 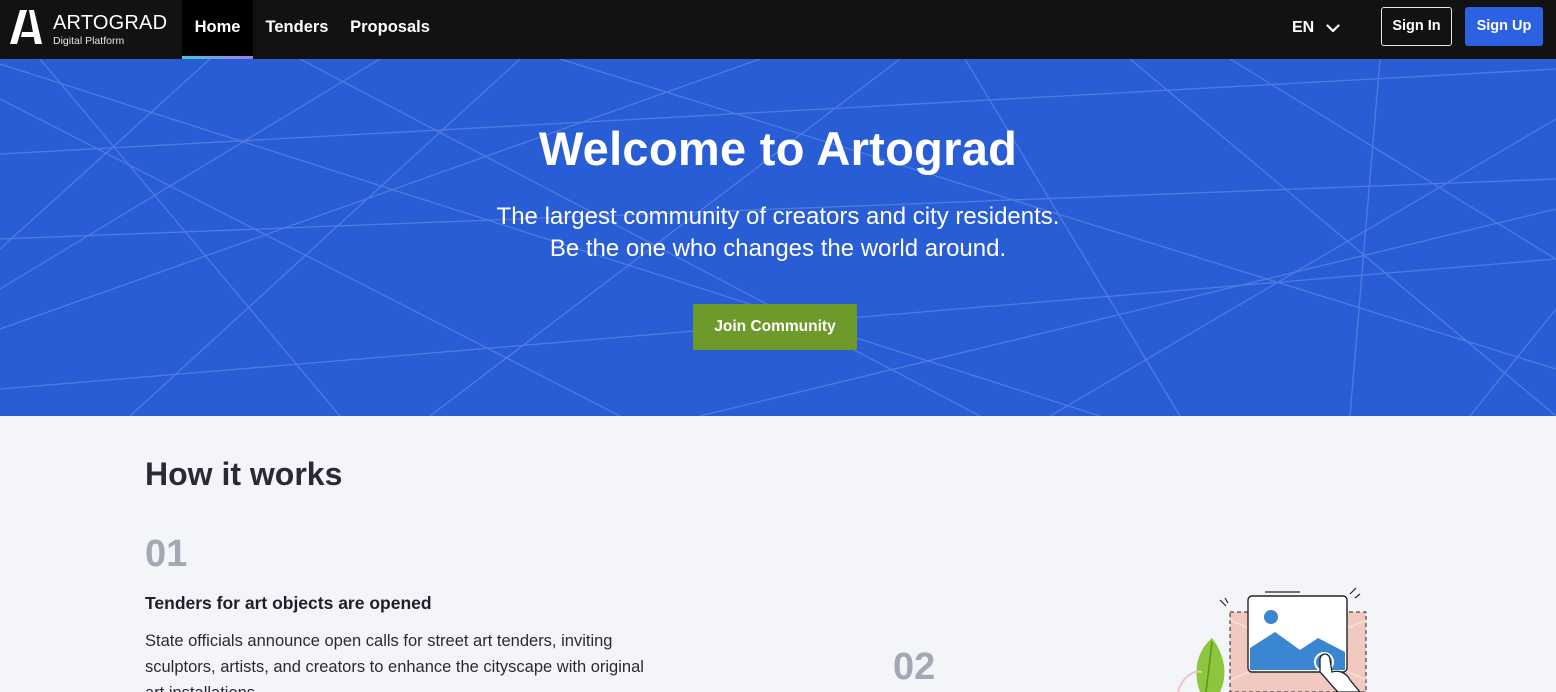 I want to click on chevron-down-icon, so click(x=1333, y=27).